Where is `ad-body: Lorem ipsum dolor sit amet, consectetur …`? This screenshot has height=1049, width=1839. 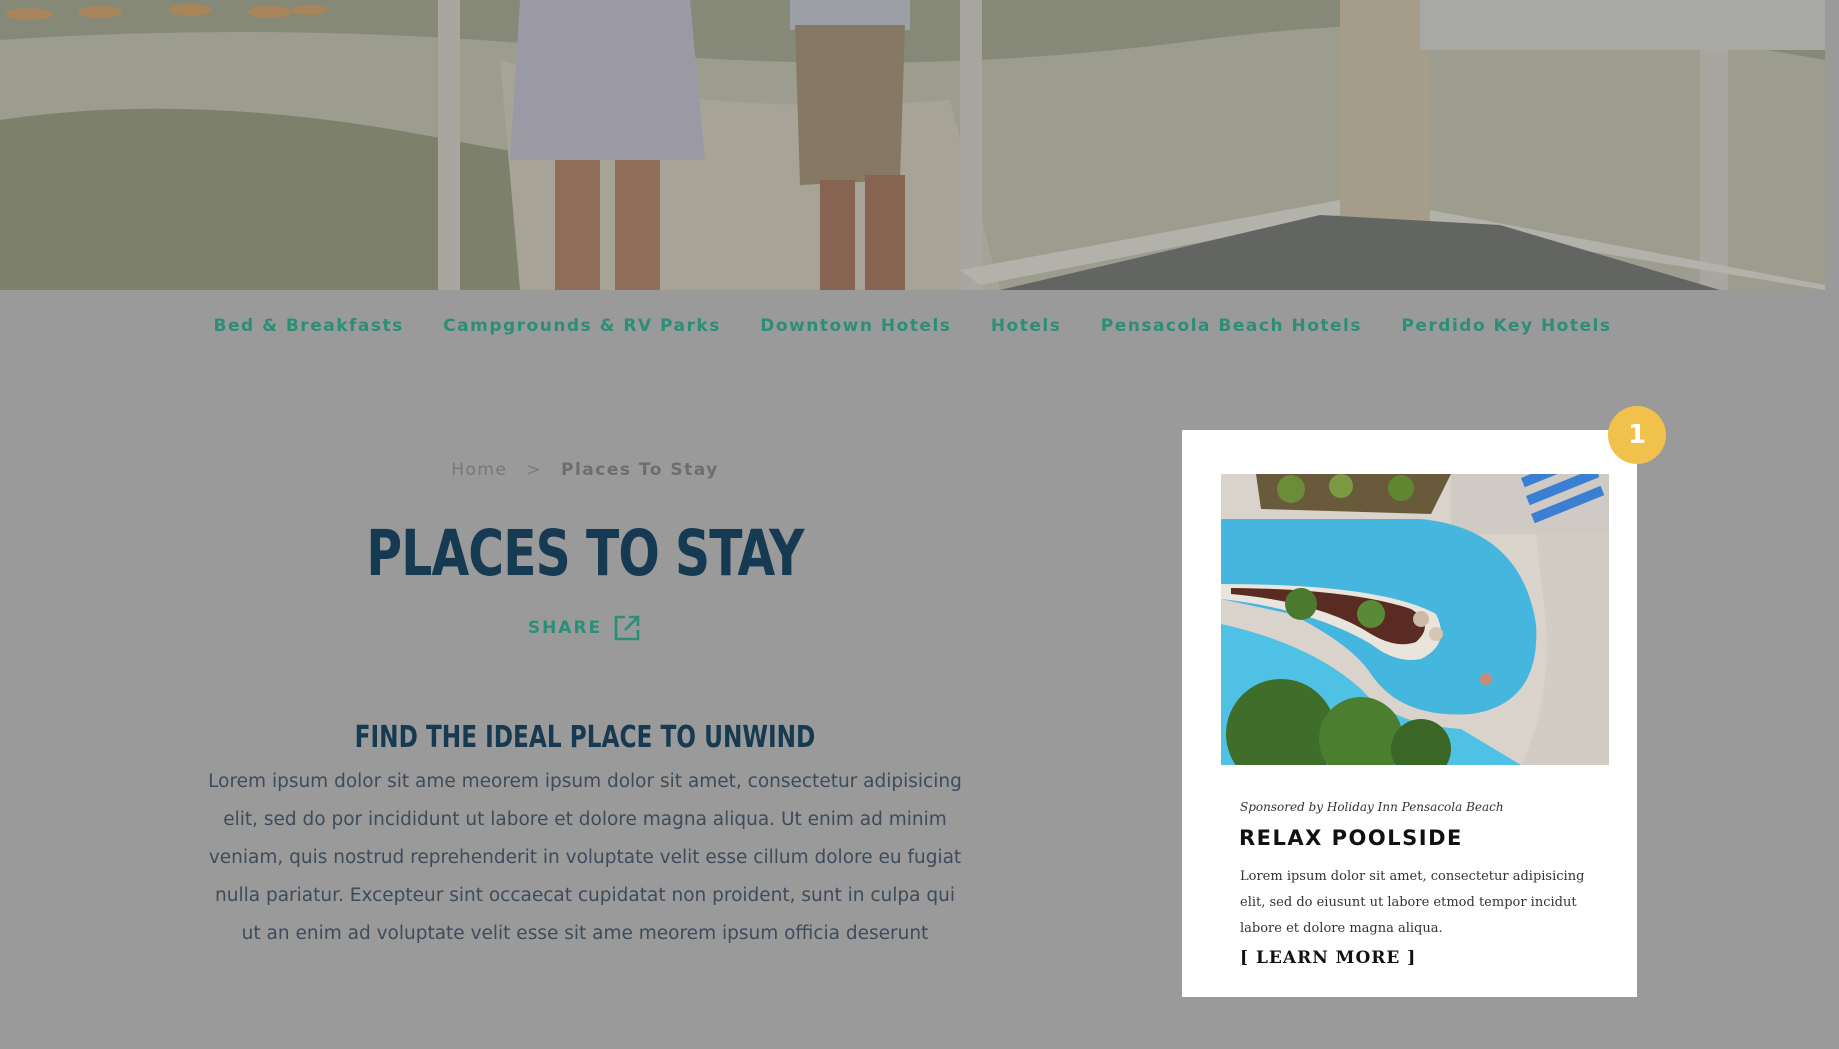
ad-body: Lorem ipsum dolor sit amet, consectetur … is located at coordinates (1420, 903).